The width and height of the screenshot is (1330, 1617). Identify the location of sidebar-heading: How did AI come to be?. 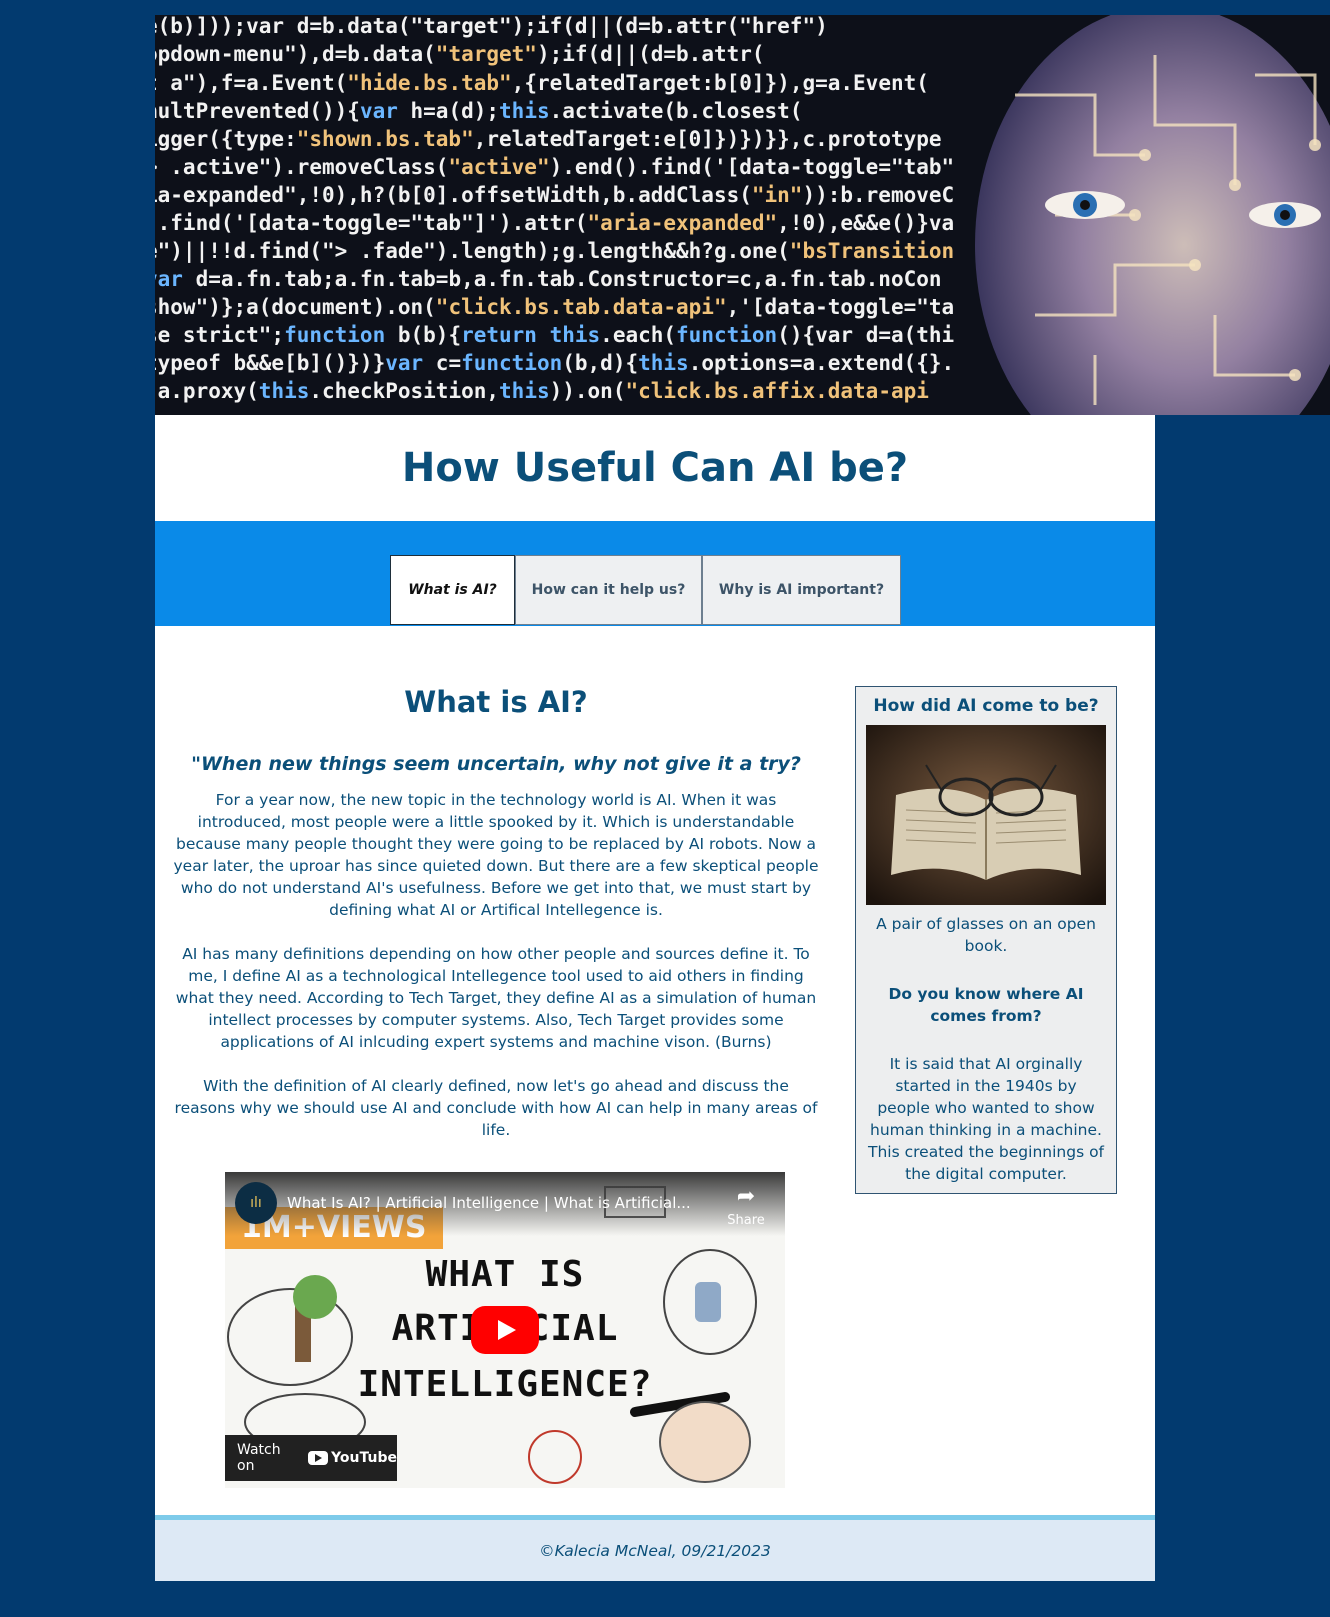
(986, 706).